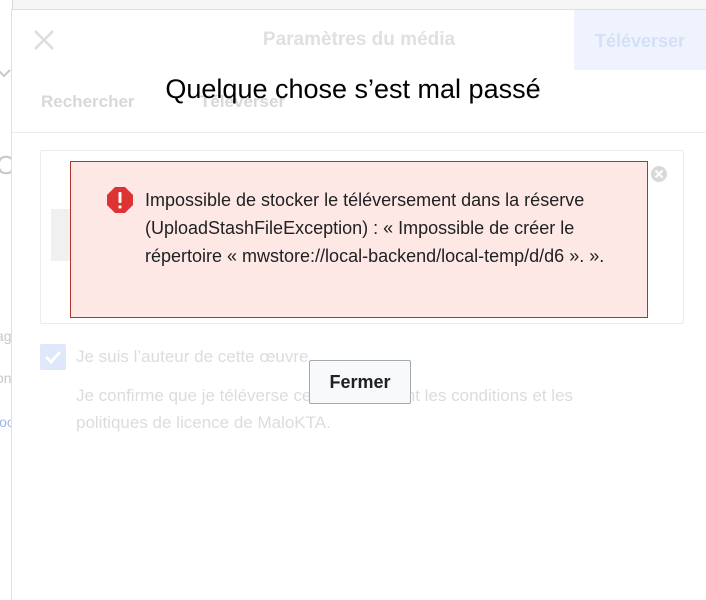 This screenshot has width=706, height=600. I want to click on checkmark-icon, so click(53, 357).